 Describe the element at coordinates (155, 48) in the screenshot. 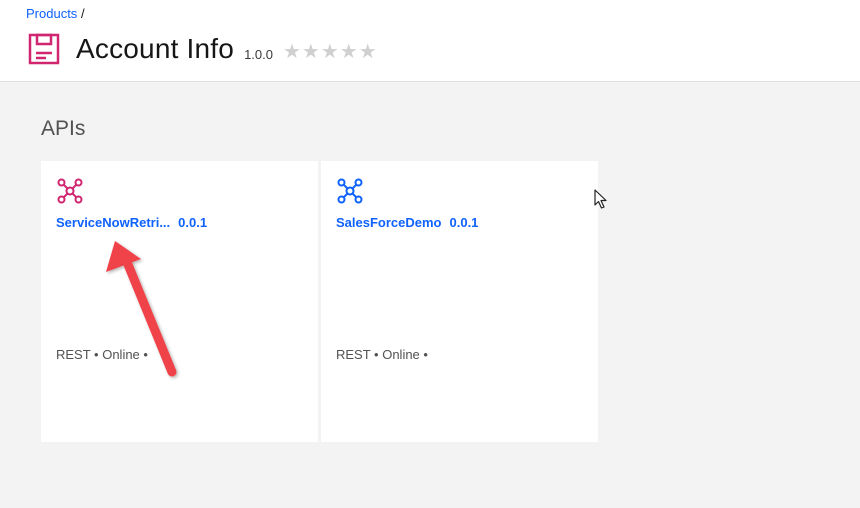

I see `page-title: Account Info` at that location.